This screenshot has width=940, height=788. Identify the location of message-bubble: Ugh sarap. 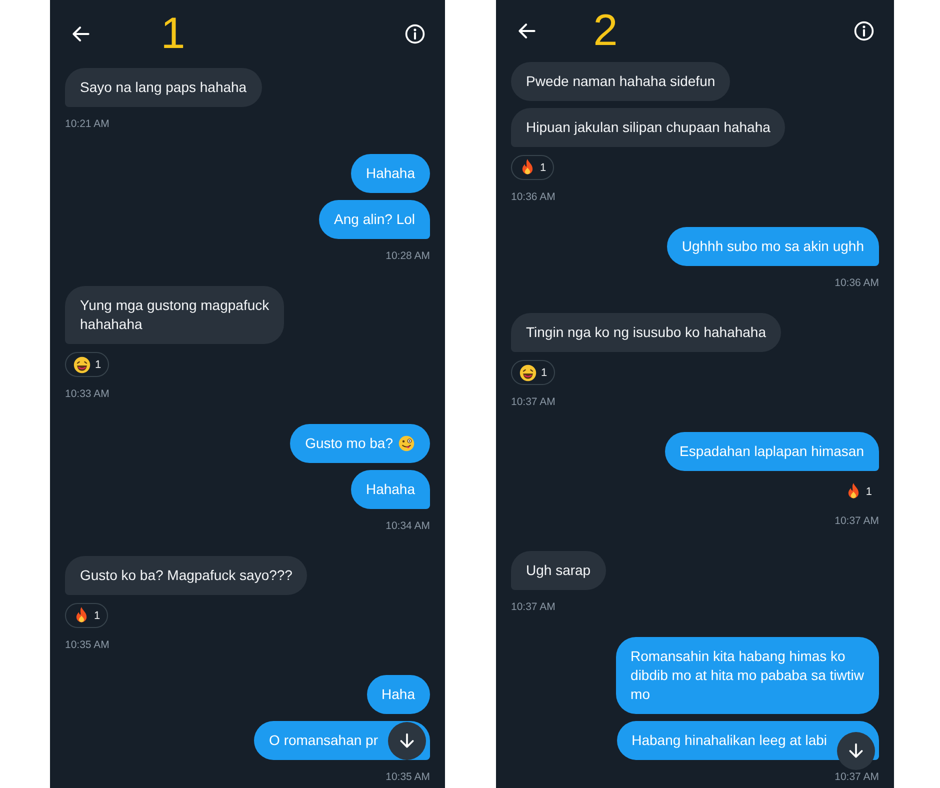
(558, 570).